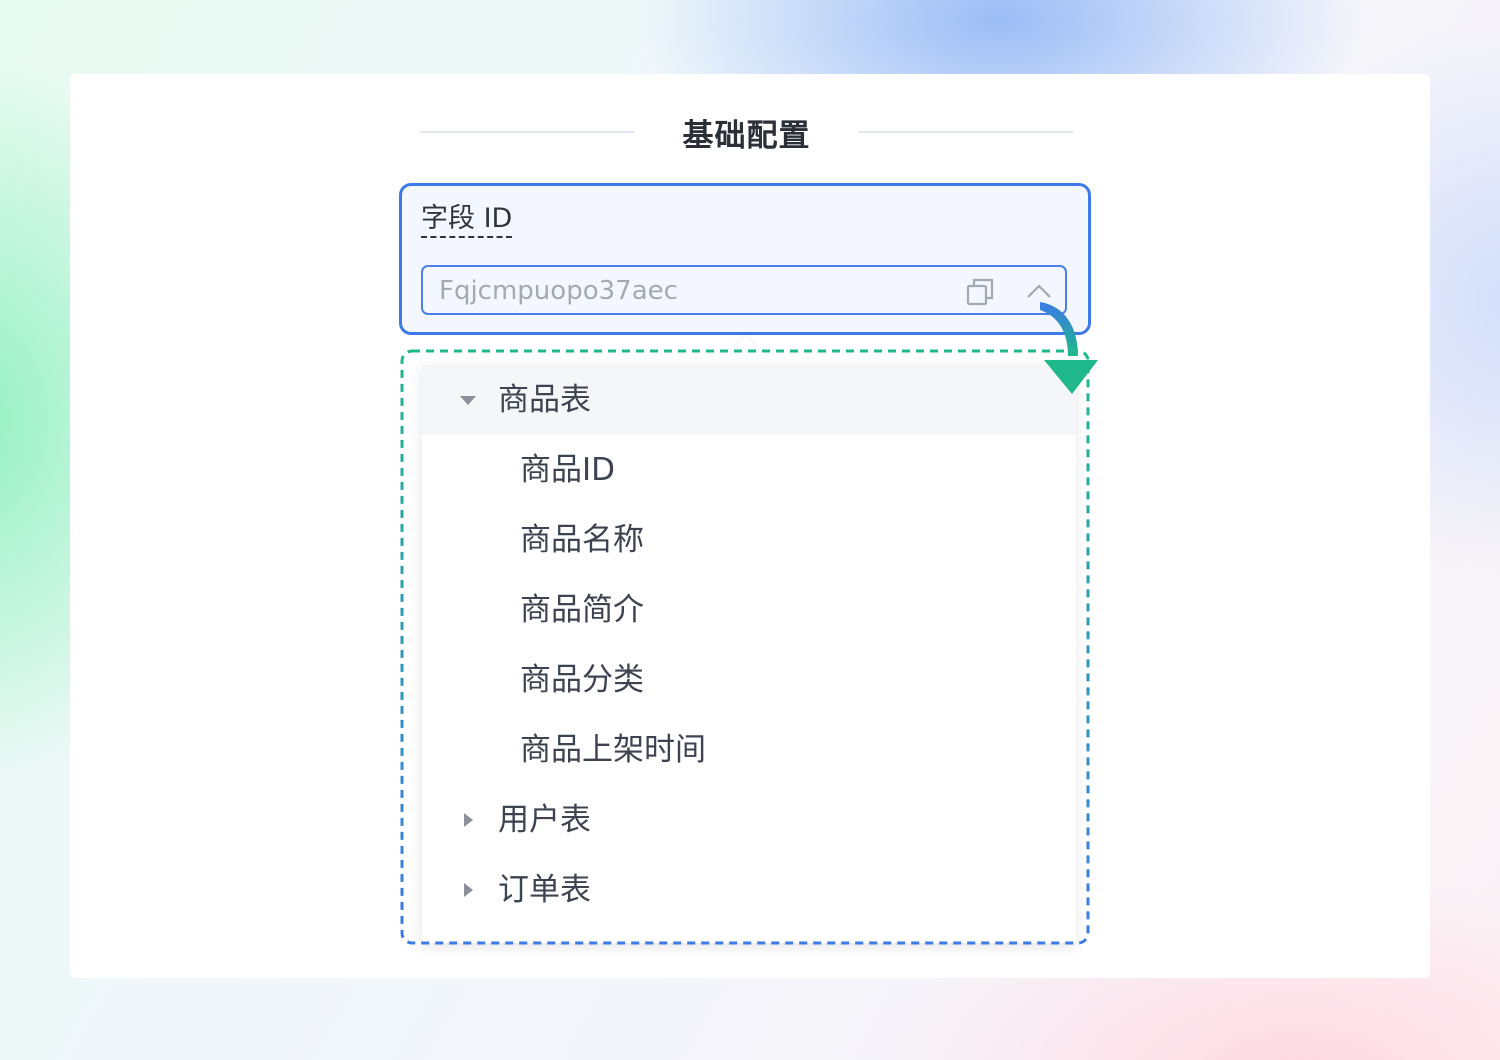 The image size is (1500, 1060). I want to click on copy-icon, so click(980, 292).